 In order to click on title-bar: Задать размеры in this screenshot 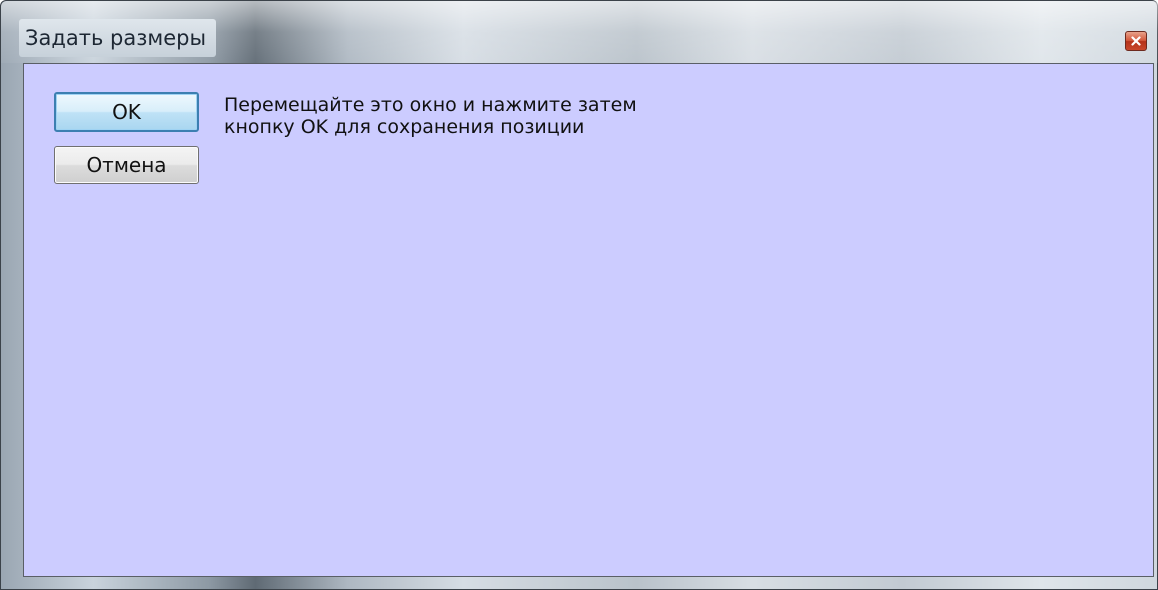, I will do `click(579, 32)`.